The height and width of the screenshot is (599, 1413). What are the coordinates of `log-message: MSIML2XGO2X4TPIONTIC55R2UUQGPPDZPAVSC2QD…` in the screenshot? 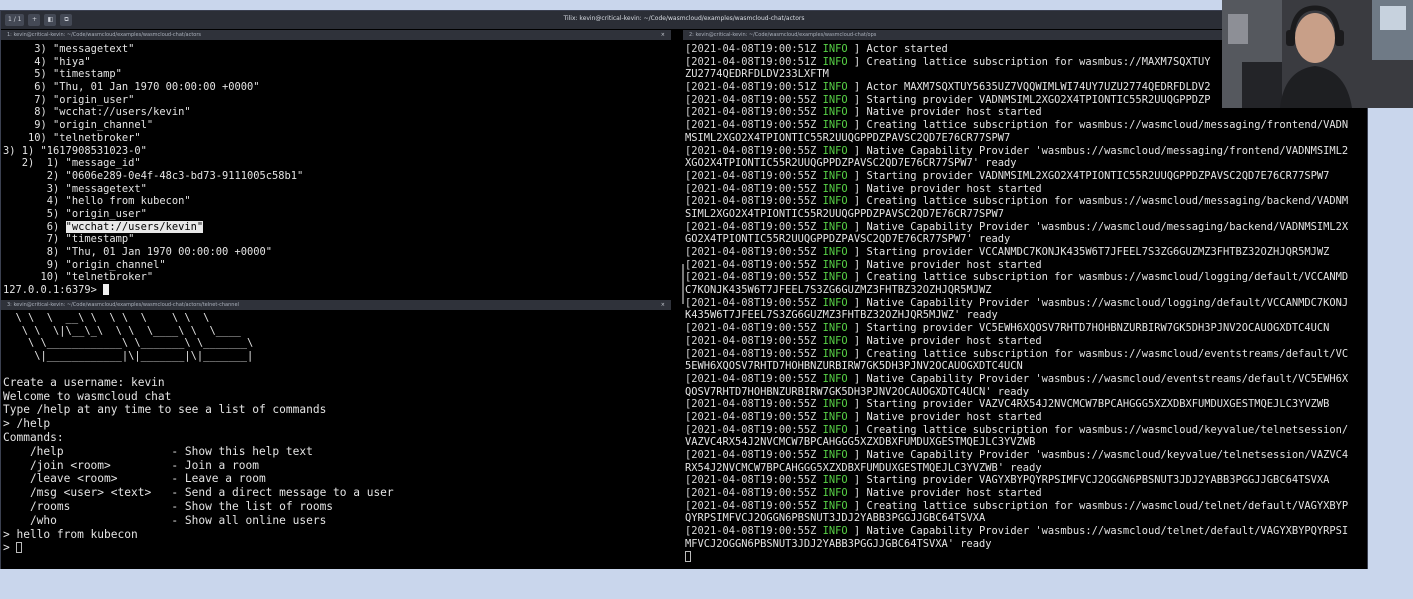 It's located at (848, 137).